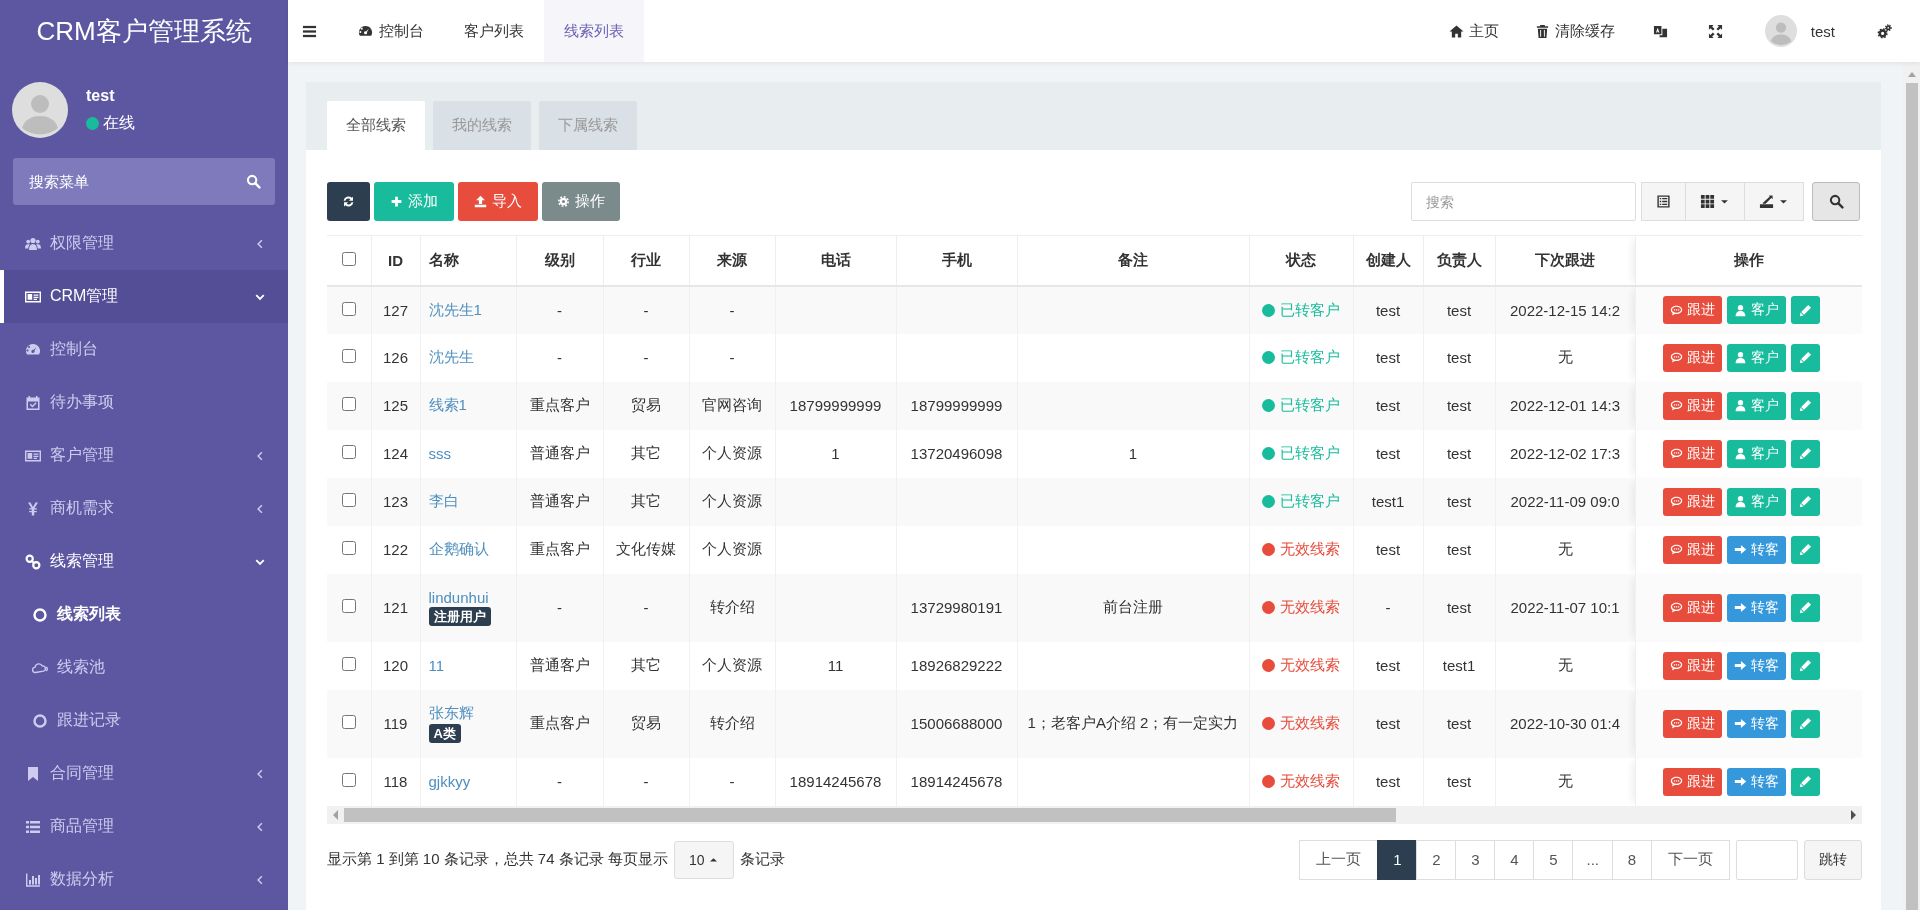 The height and width of the screenshot is (910, 1920). What do you see at coordinates (414, 201) in the screenshot?
I see `add-button: 添加` at bounding box center [414, 201].